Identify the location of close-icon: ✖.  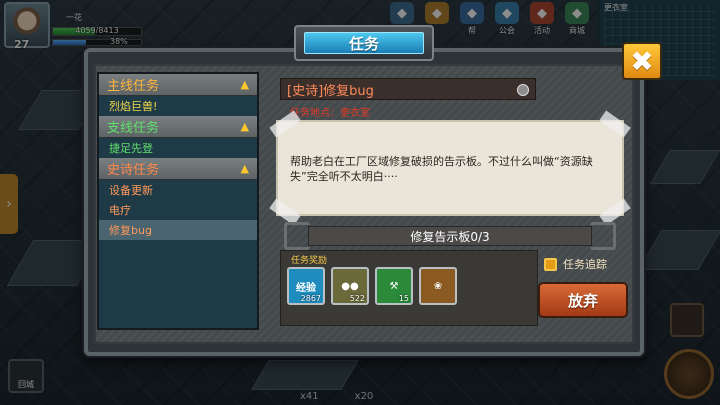
(642, 61).